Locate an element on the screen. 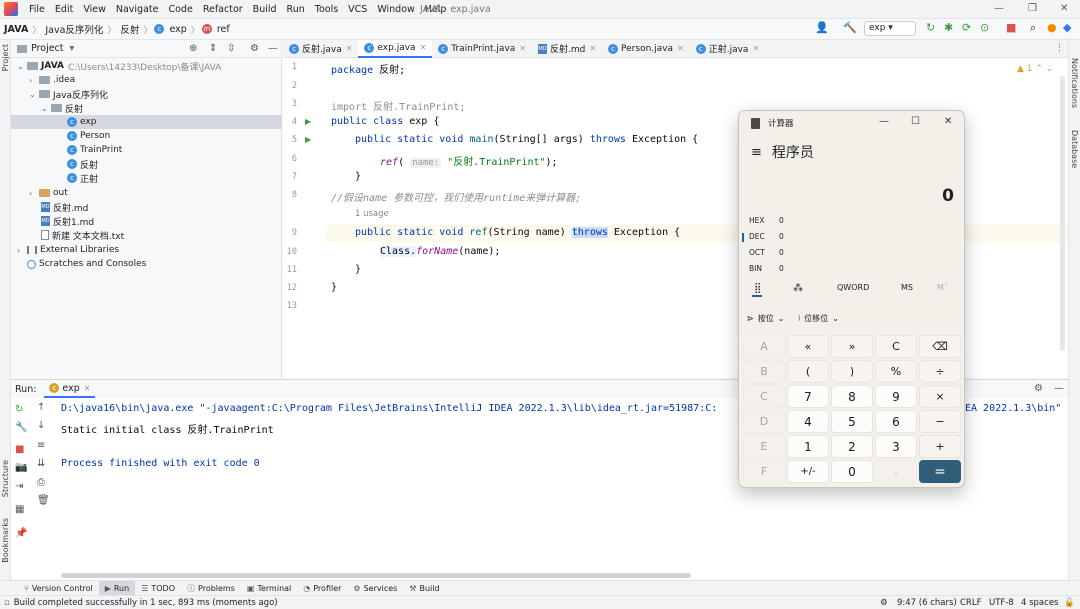  stripe-bookmarks: Bookmarks is located at coordinates (5, 540).